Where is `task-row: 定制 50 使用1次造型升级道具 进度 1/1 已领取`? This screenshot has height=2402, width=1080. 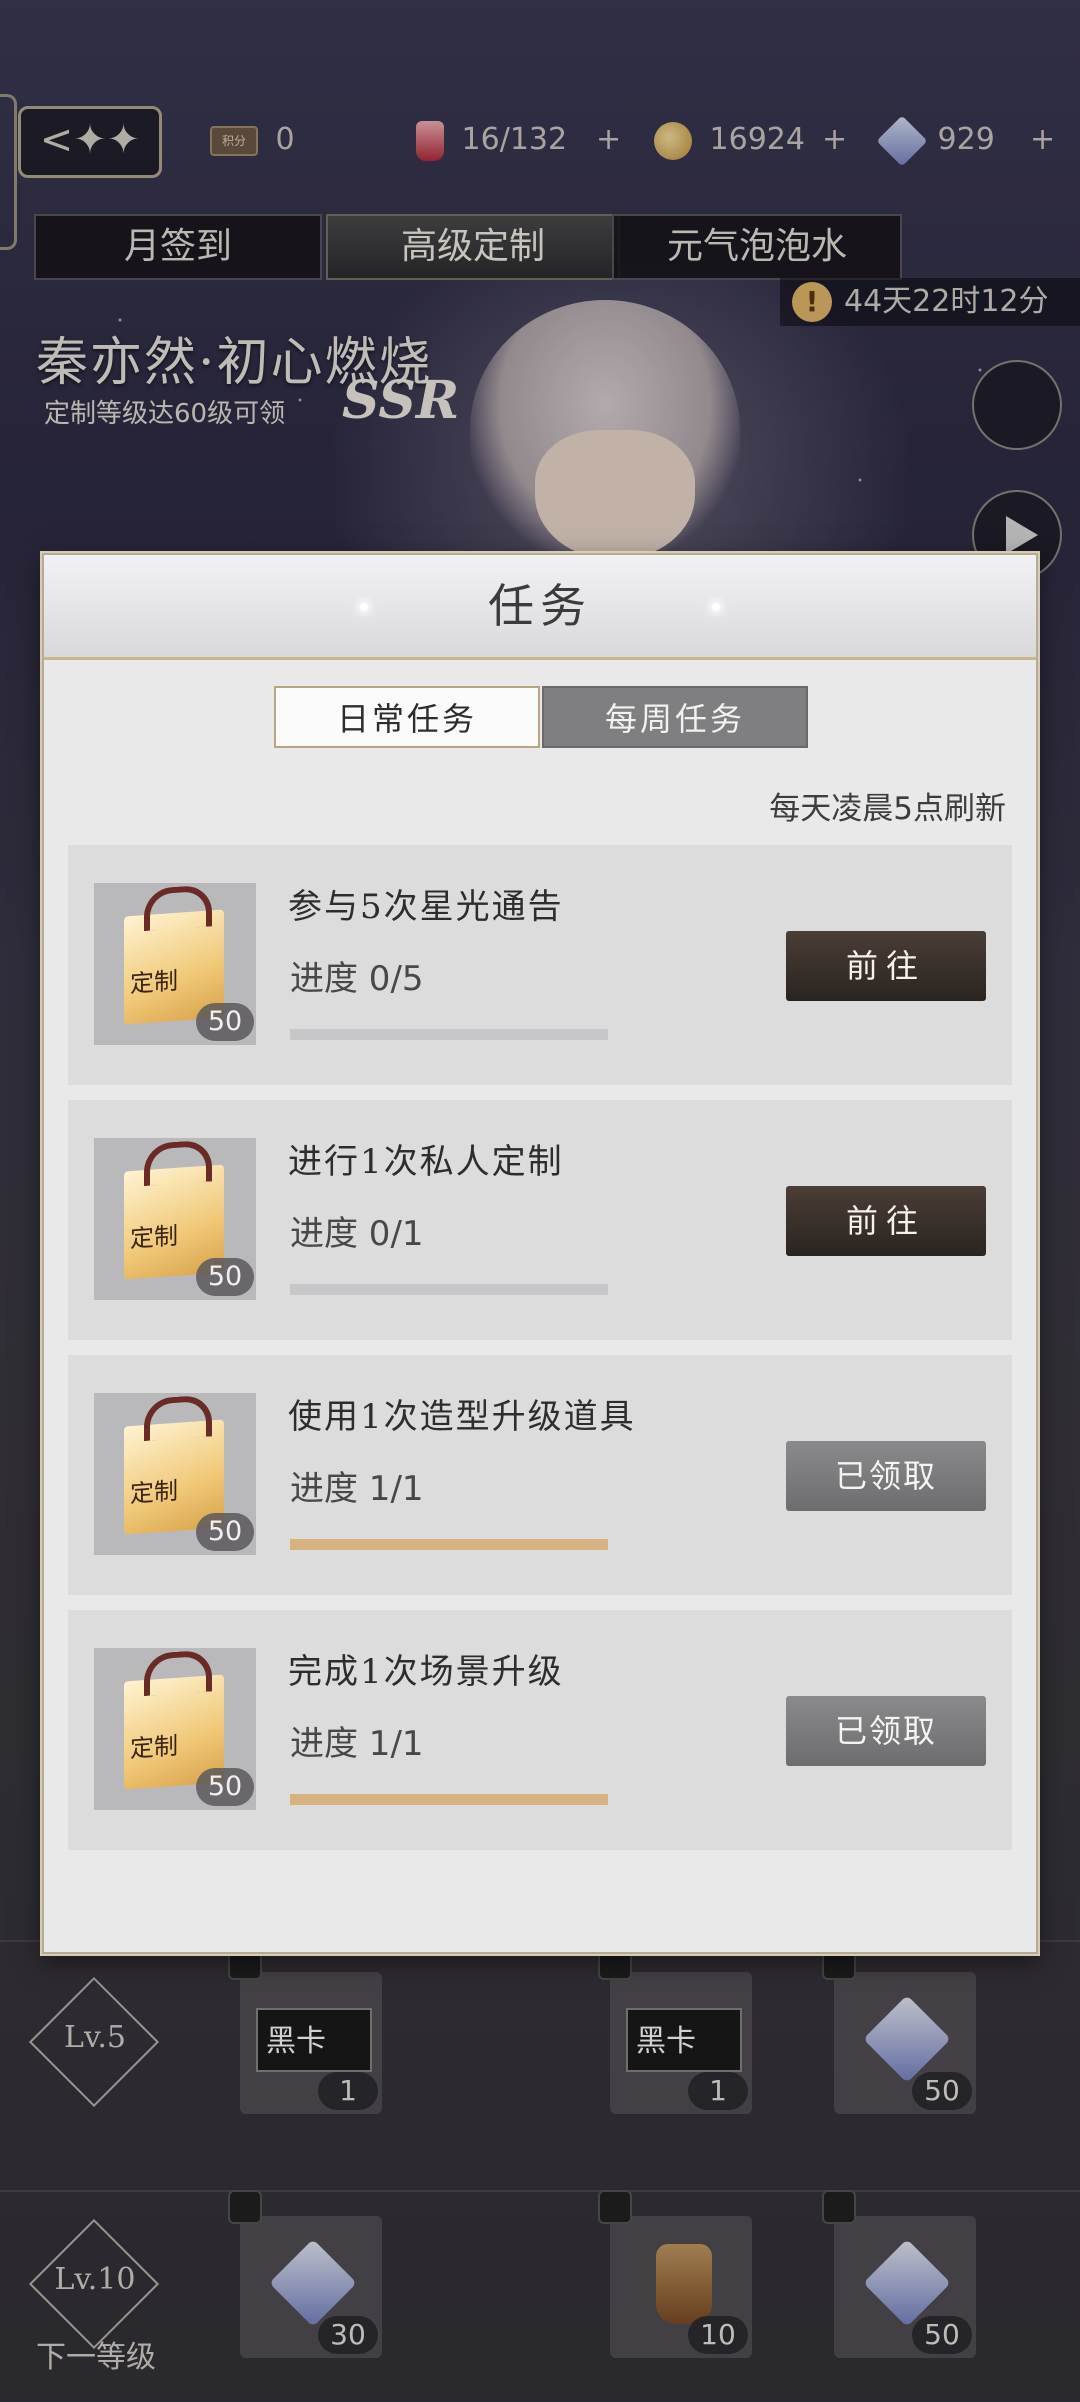
task-row: 定制 50 使用1次造型升级道具 进度 1/1 已领取 is located at coordinates (540, 1475).